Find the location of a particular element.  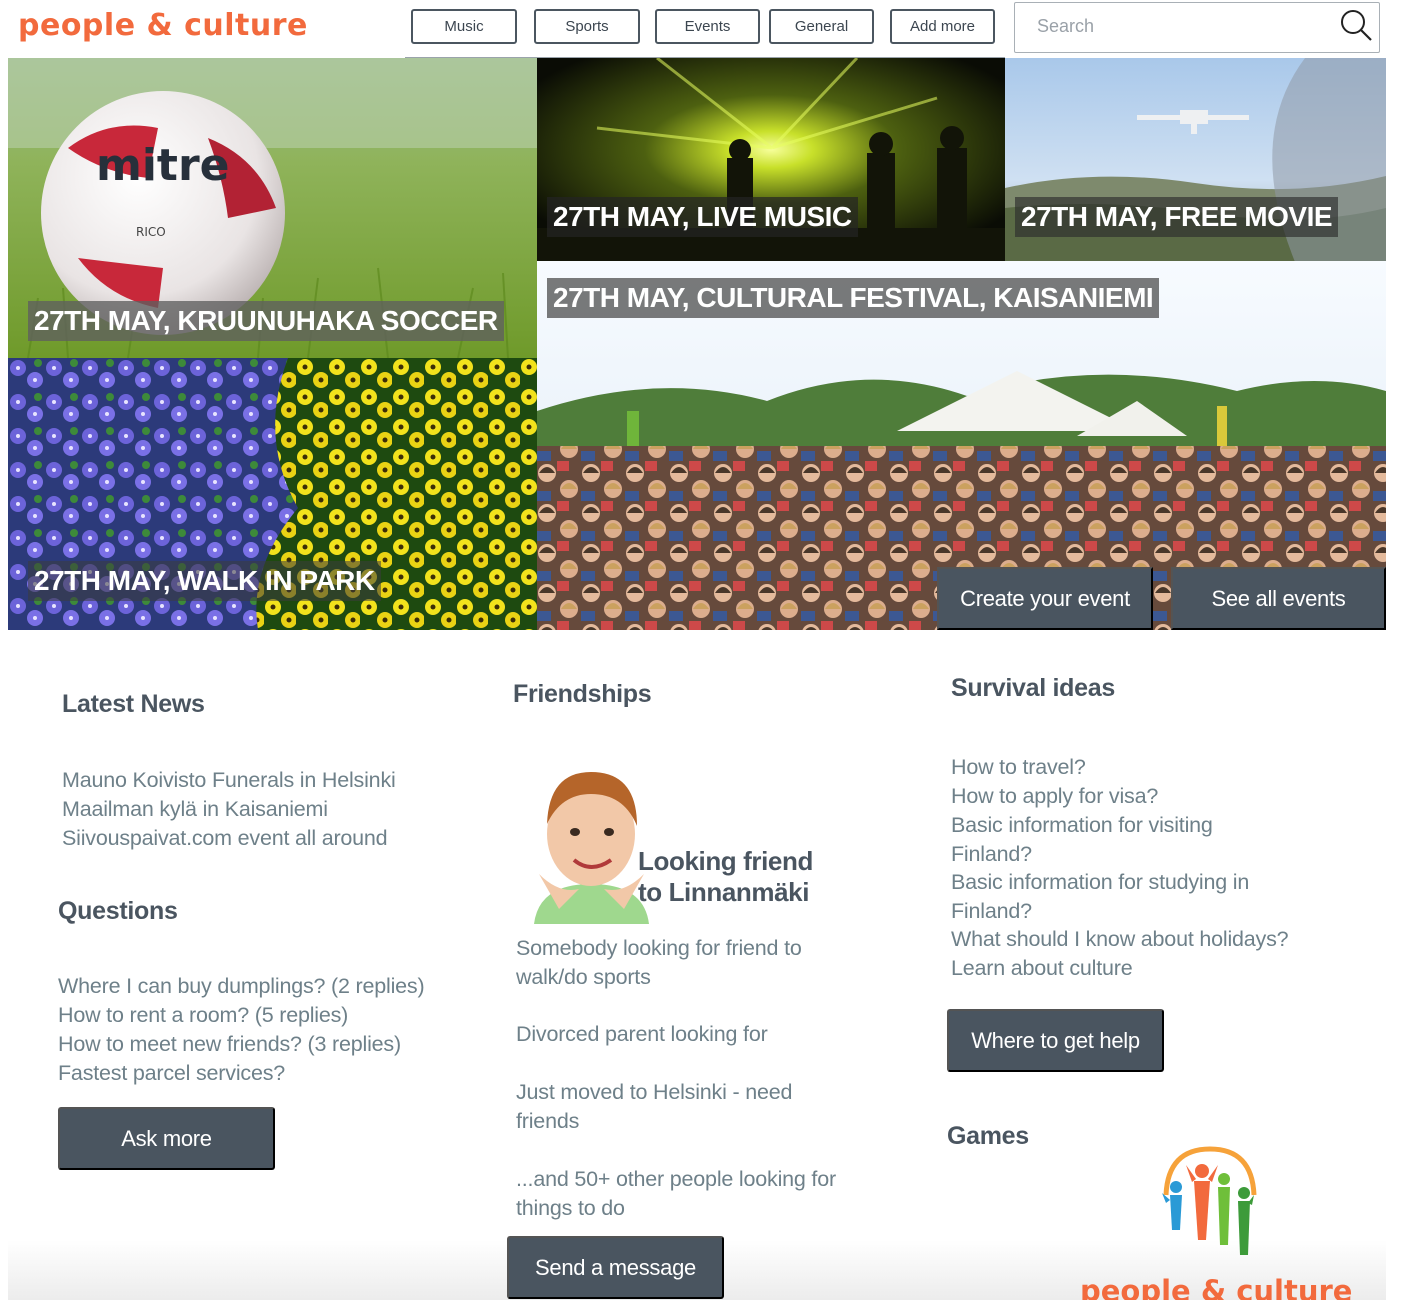

question-link: Fastest parcel services? is located at coordinates (171, 1073).